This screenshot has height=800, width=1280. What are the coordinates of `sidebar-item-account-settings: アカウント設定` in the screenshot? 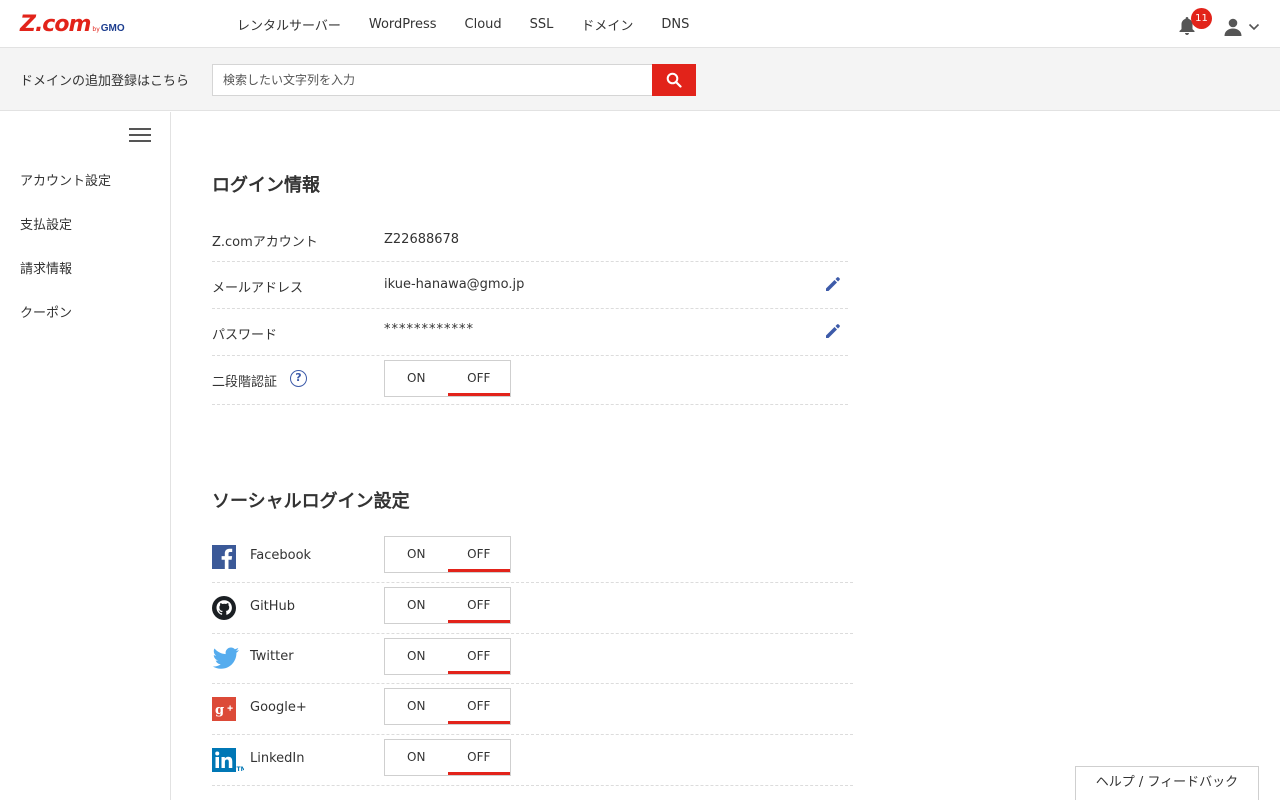 It's located at (65, 179).